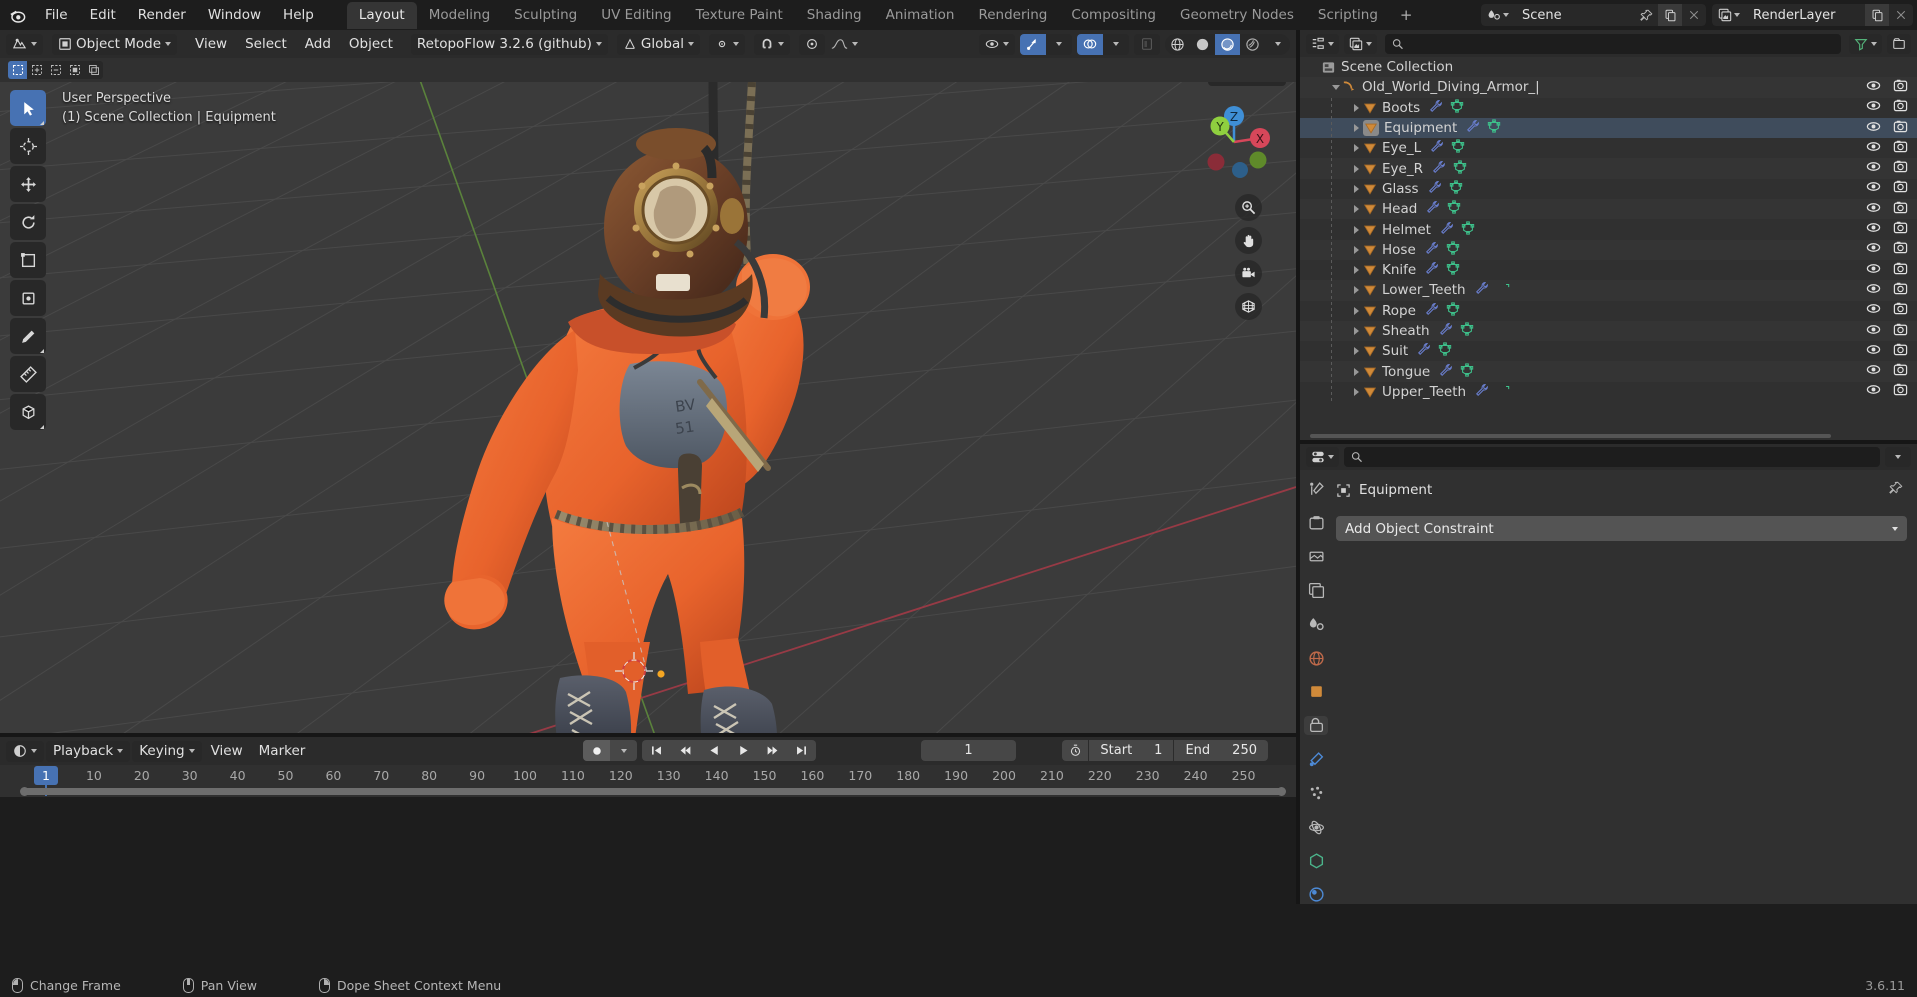 This screenshot has width=1917, height=997. Describe the element at coordinates (1406, 15) in the screenshot. I see `add-workspace-button: +` at that location.